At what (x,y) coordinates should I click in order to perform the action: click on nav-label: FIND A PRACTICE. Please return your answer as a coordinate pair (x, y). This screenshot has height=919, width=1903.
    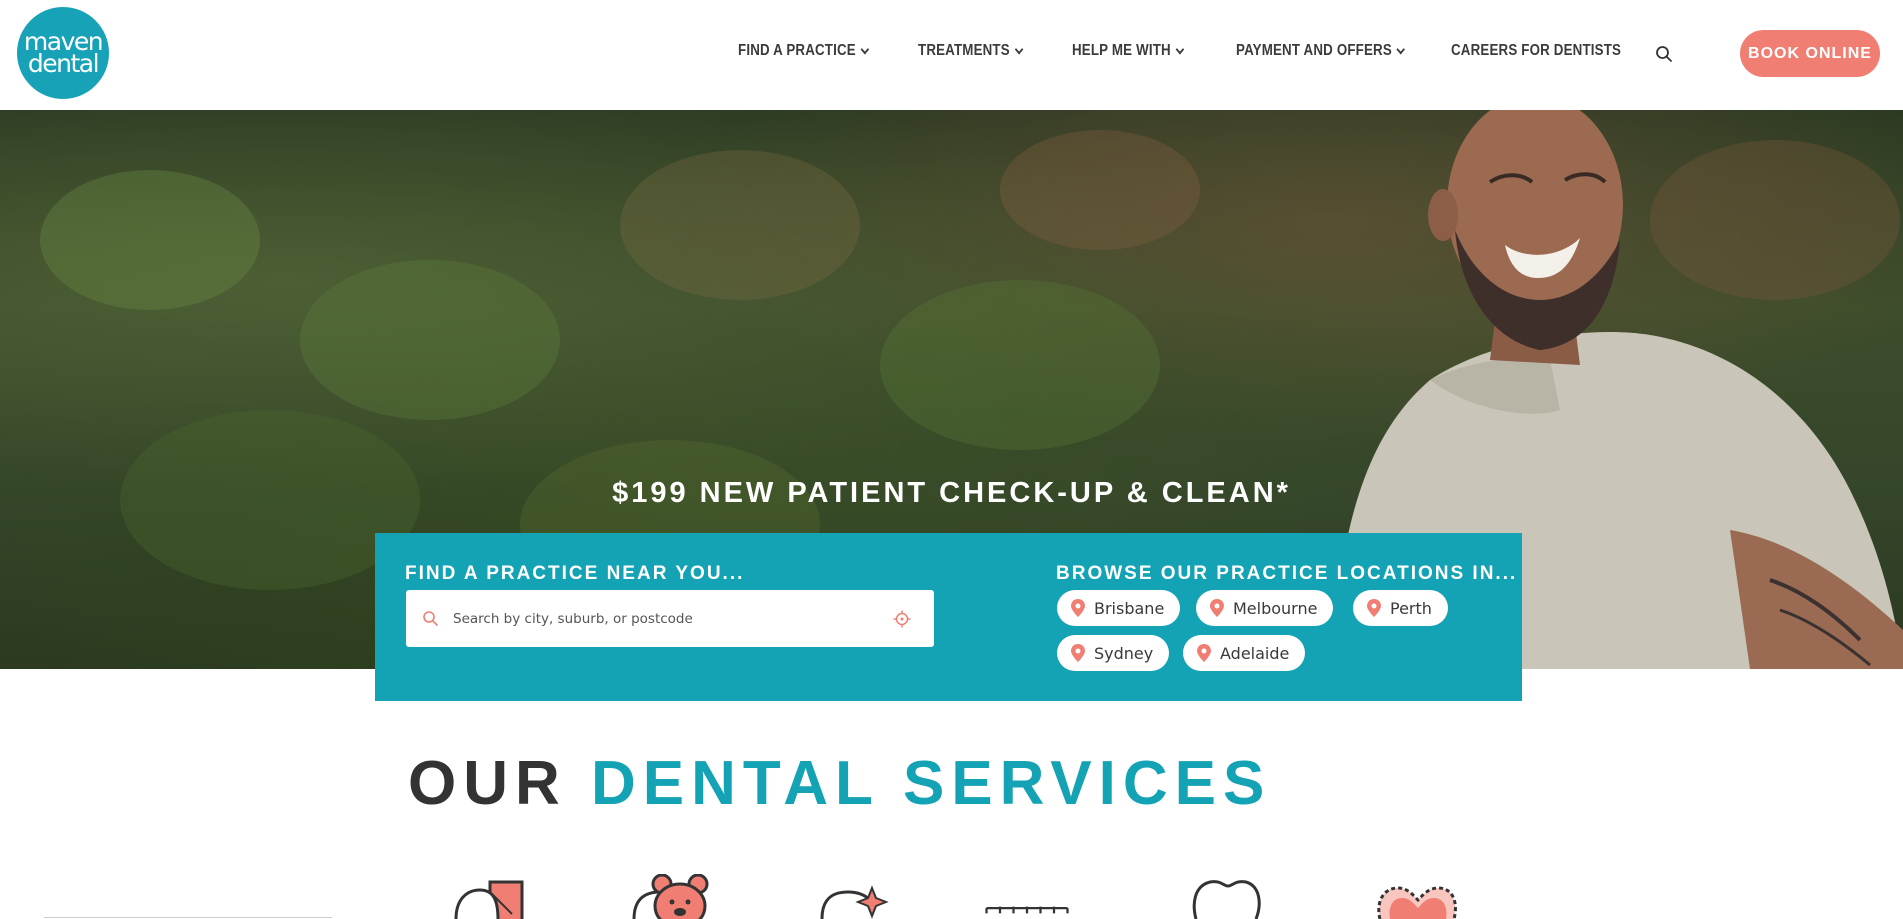
    Looking at the image, I should click on (797, 50).